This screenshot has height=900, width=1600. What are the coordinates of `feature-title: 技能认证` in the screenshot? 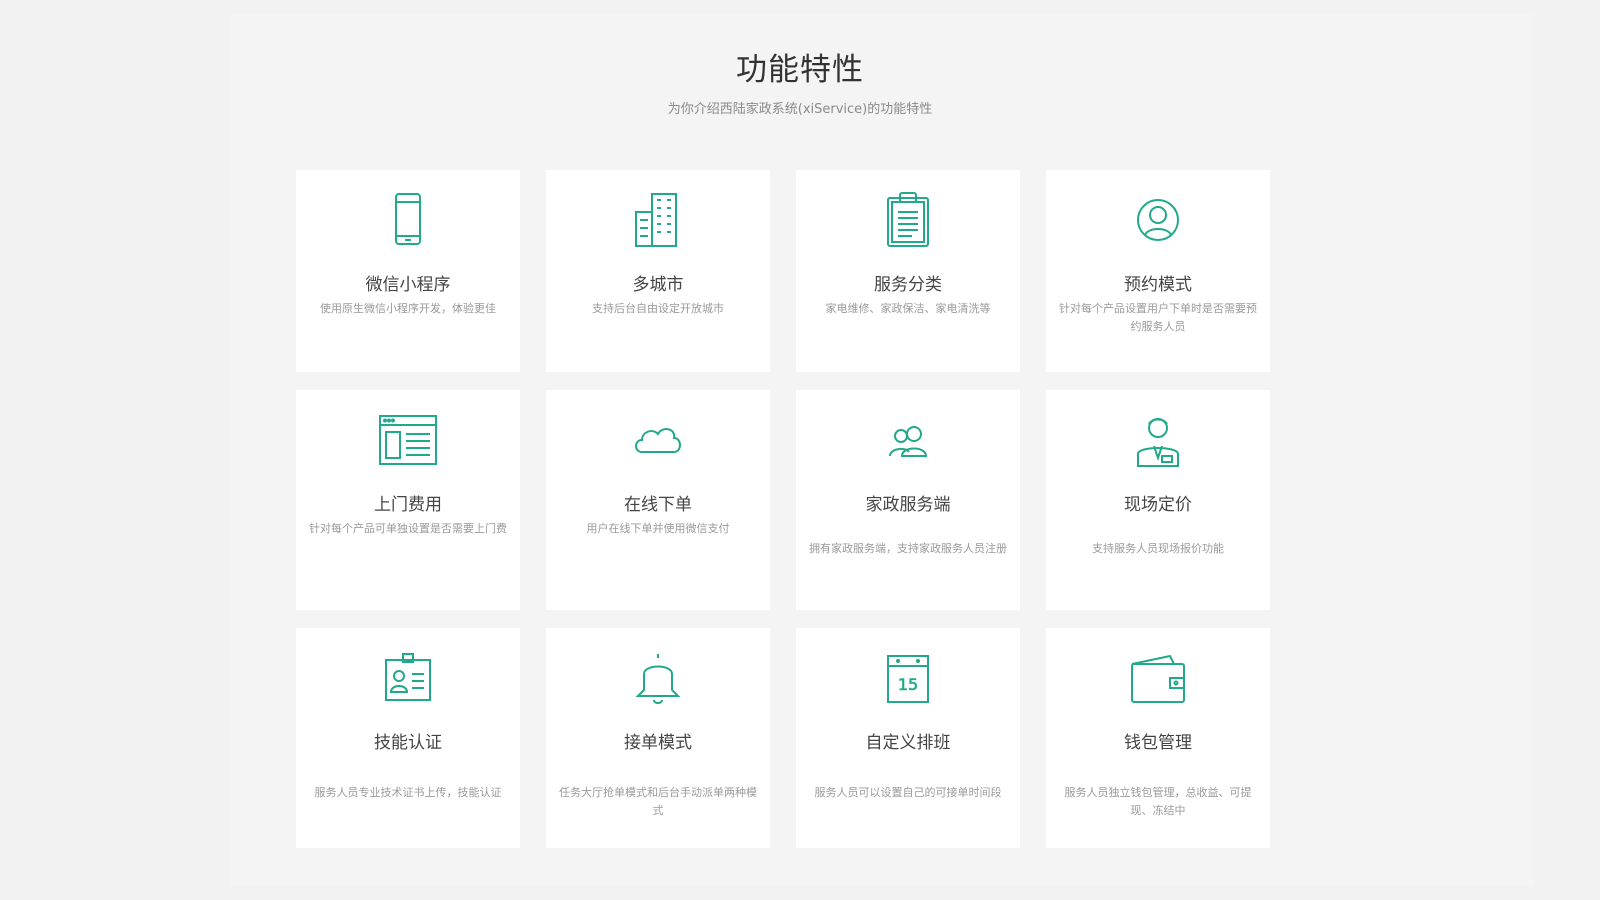 It's located at (408, 743).